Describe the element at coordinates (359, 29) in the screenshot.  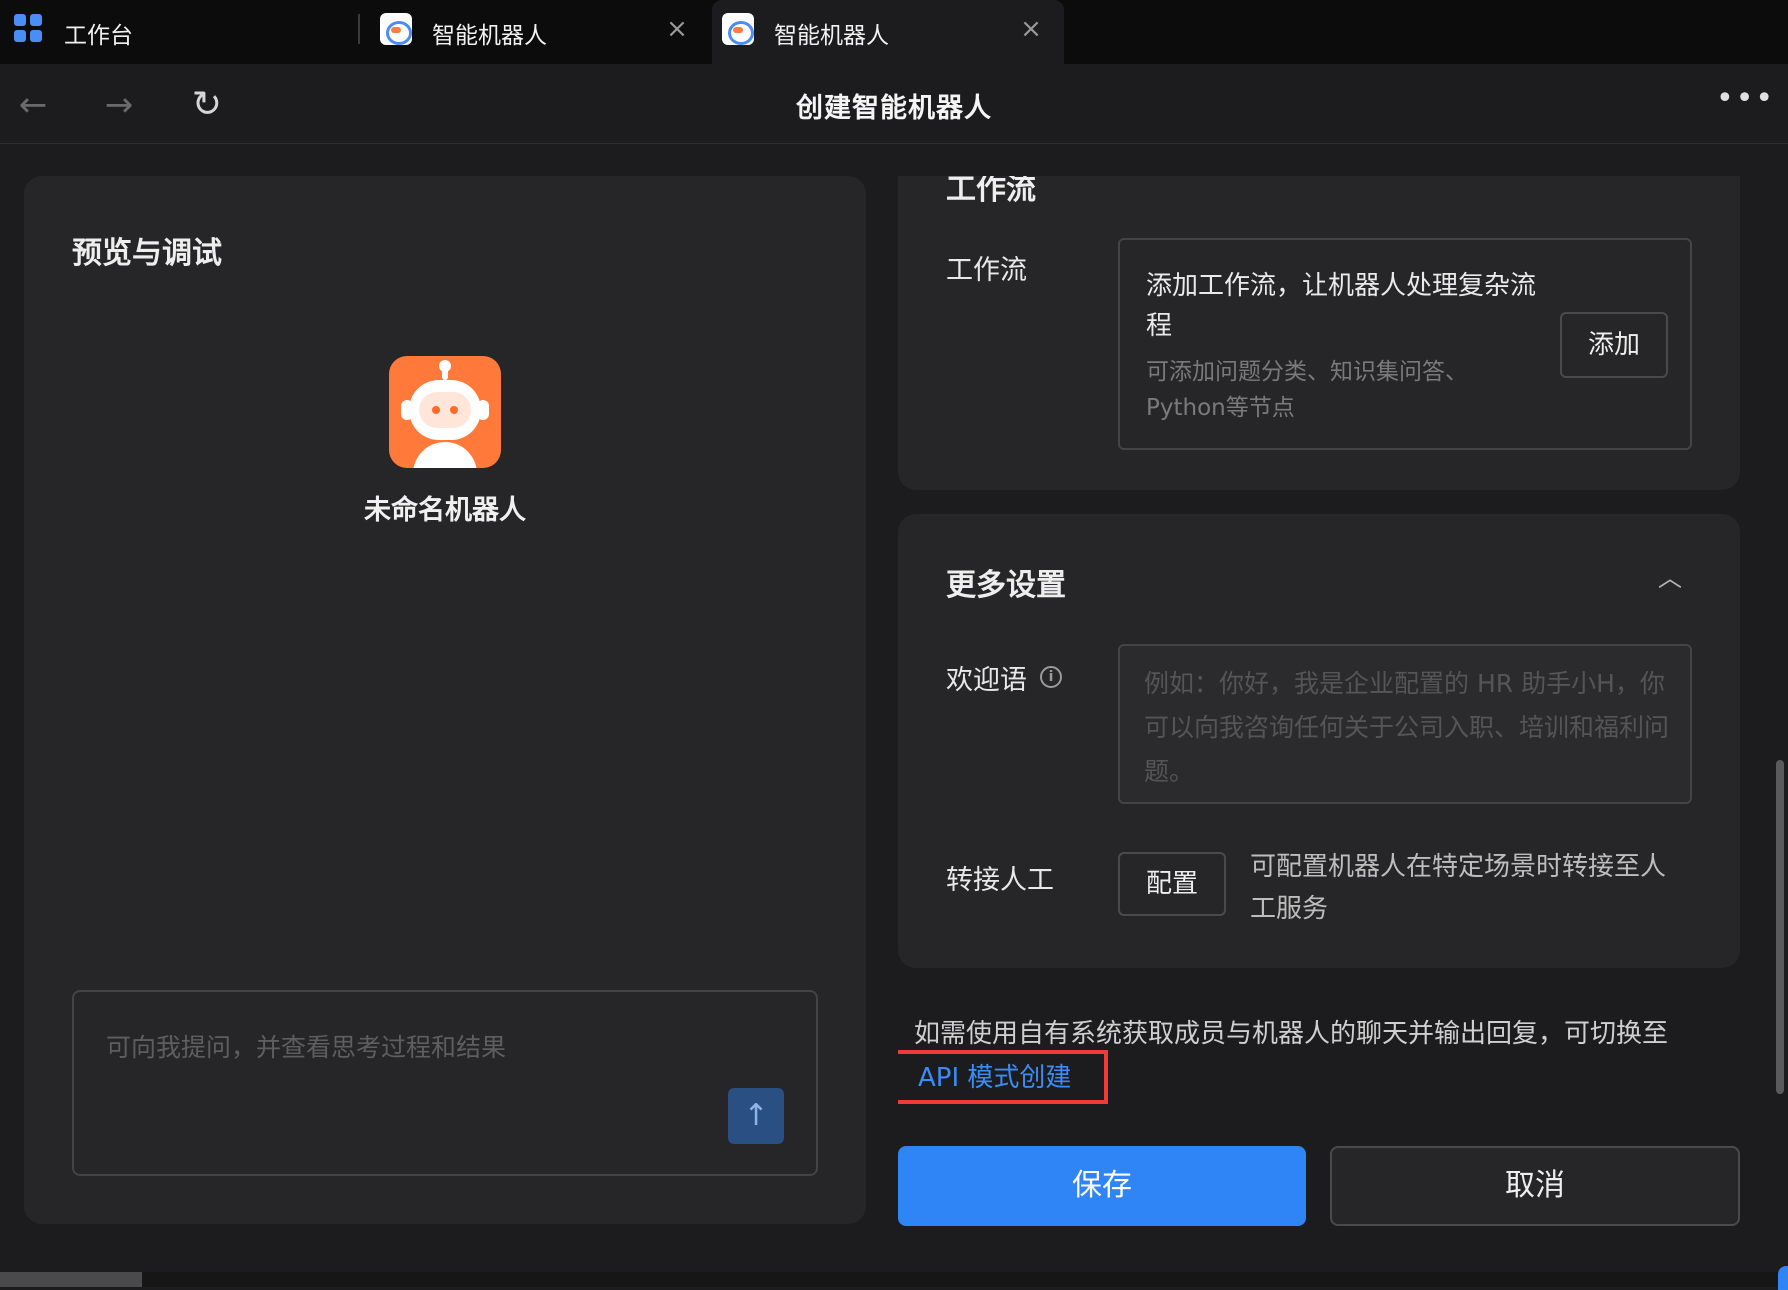
I see `tab-divider` at that location.